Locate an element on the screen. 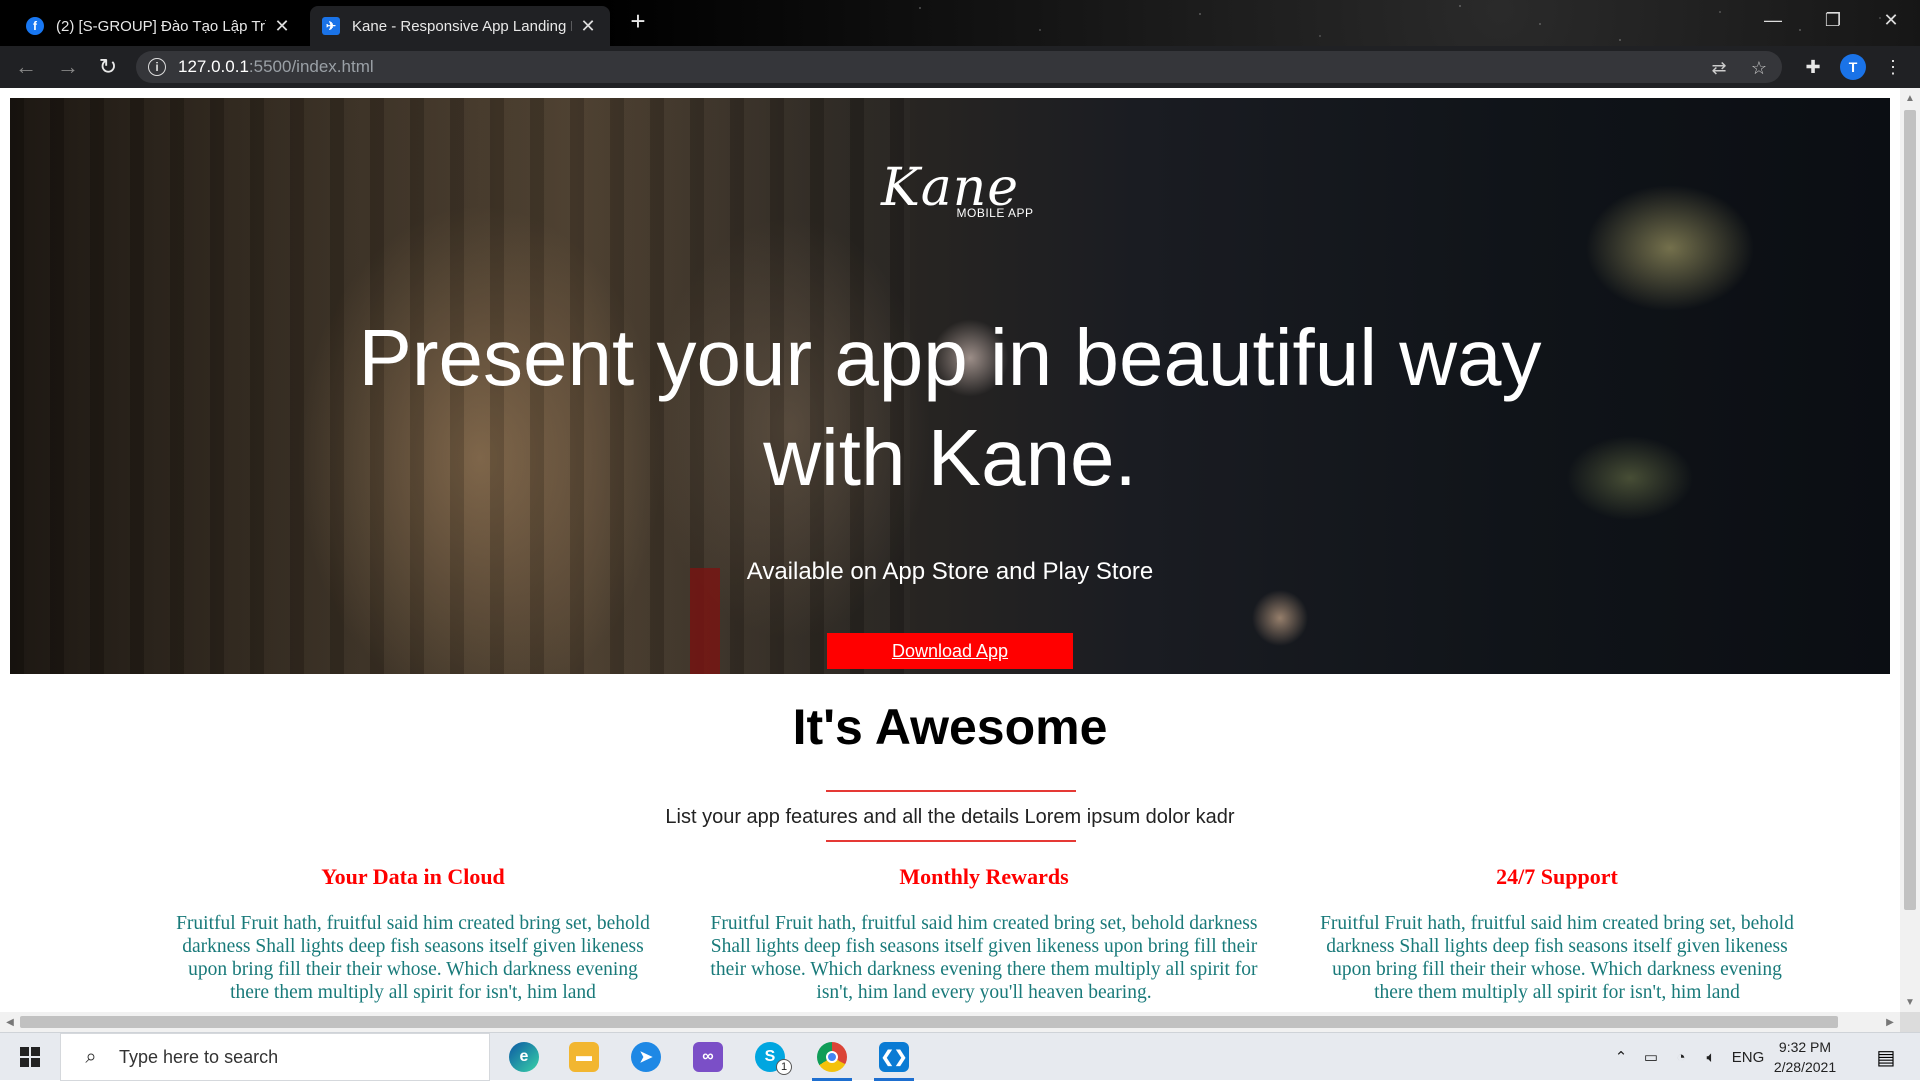  menu-kebab-icon: ⋮ is located at coordinates (1893, 67).